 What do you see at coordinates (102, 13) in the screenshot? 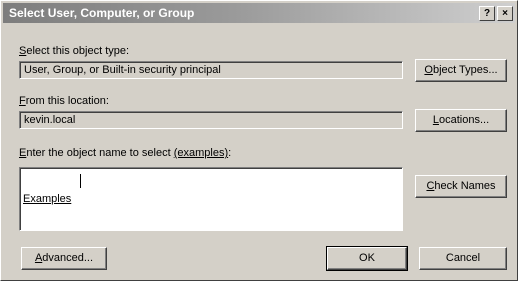
I see `dialog-title: Select User, Computer, or Group` at bounding box center [102, 13].